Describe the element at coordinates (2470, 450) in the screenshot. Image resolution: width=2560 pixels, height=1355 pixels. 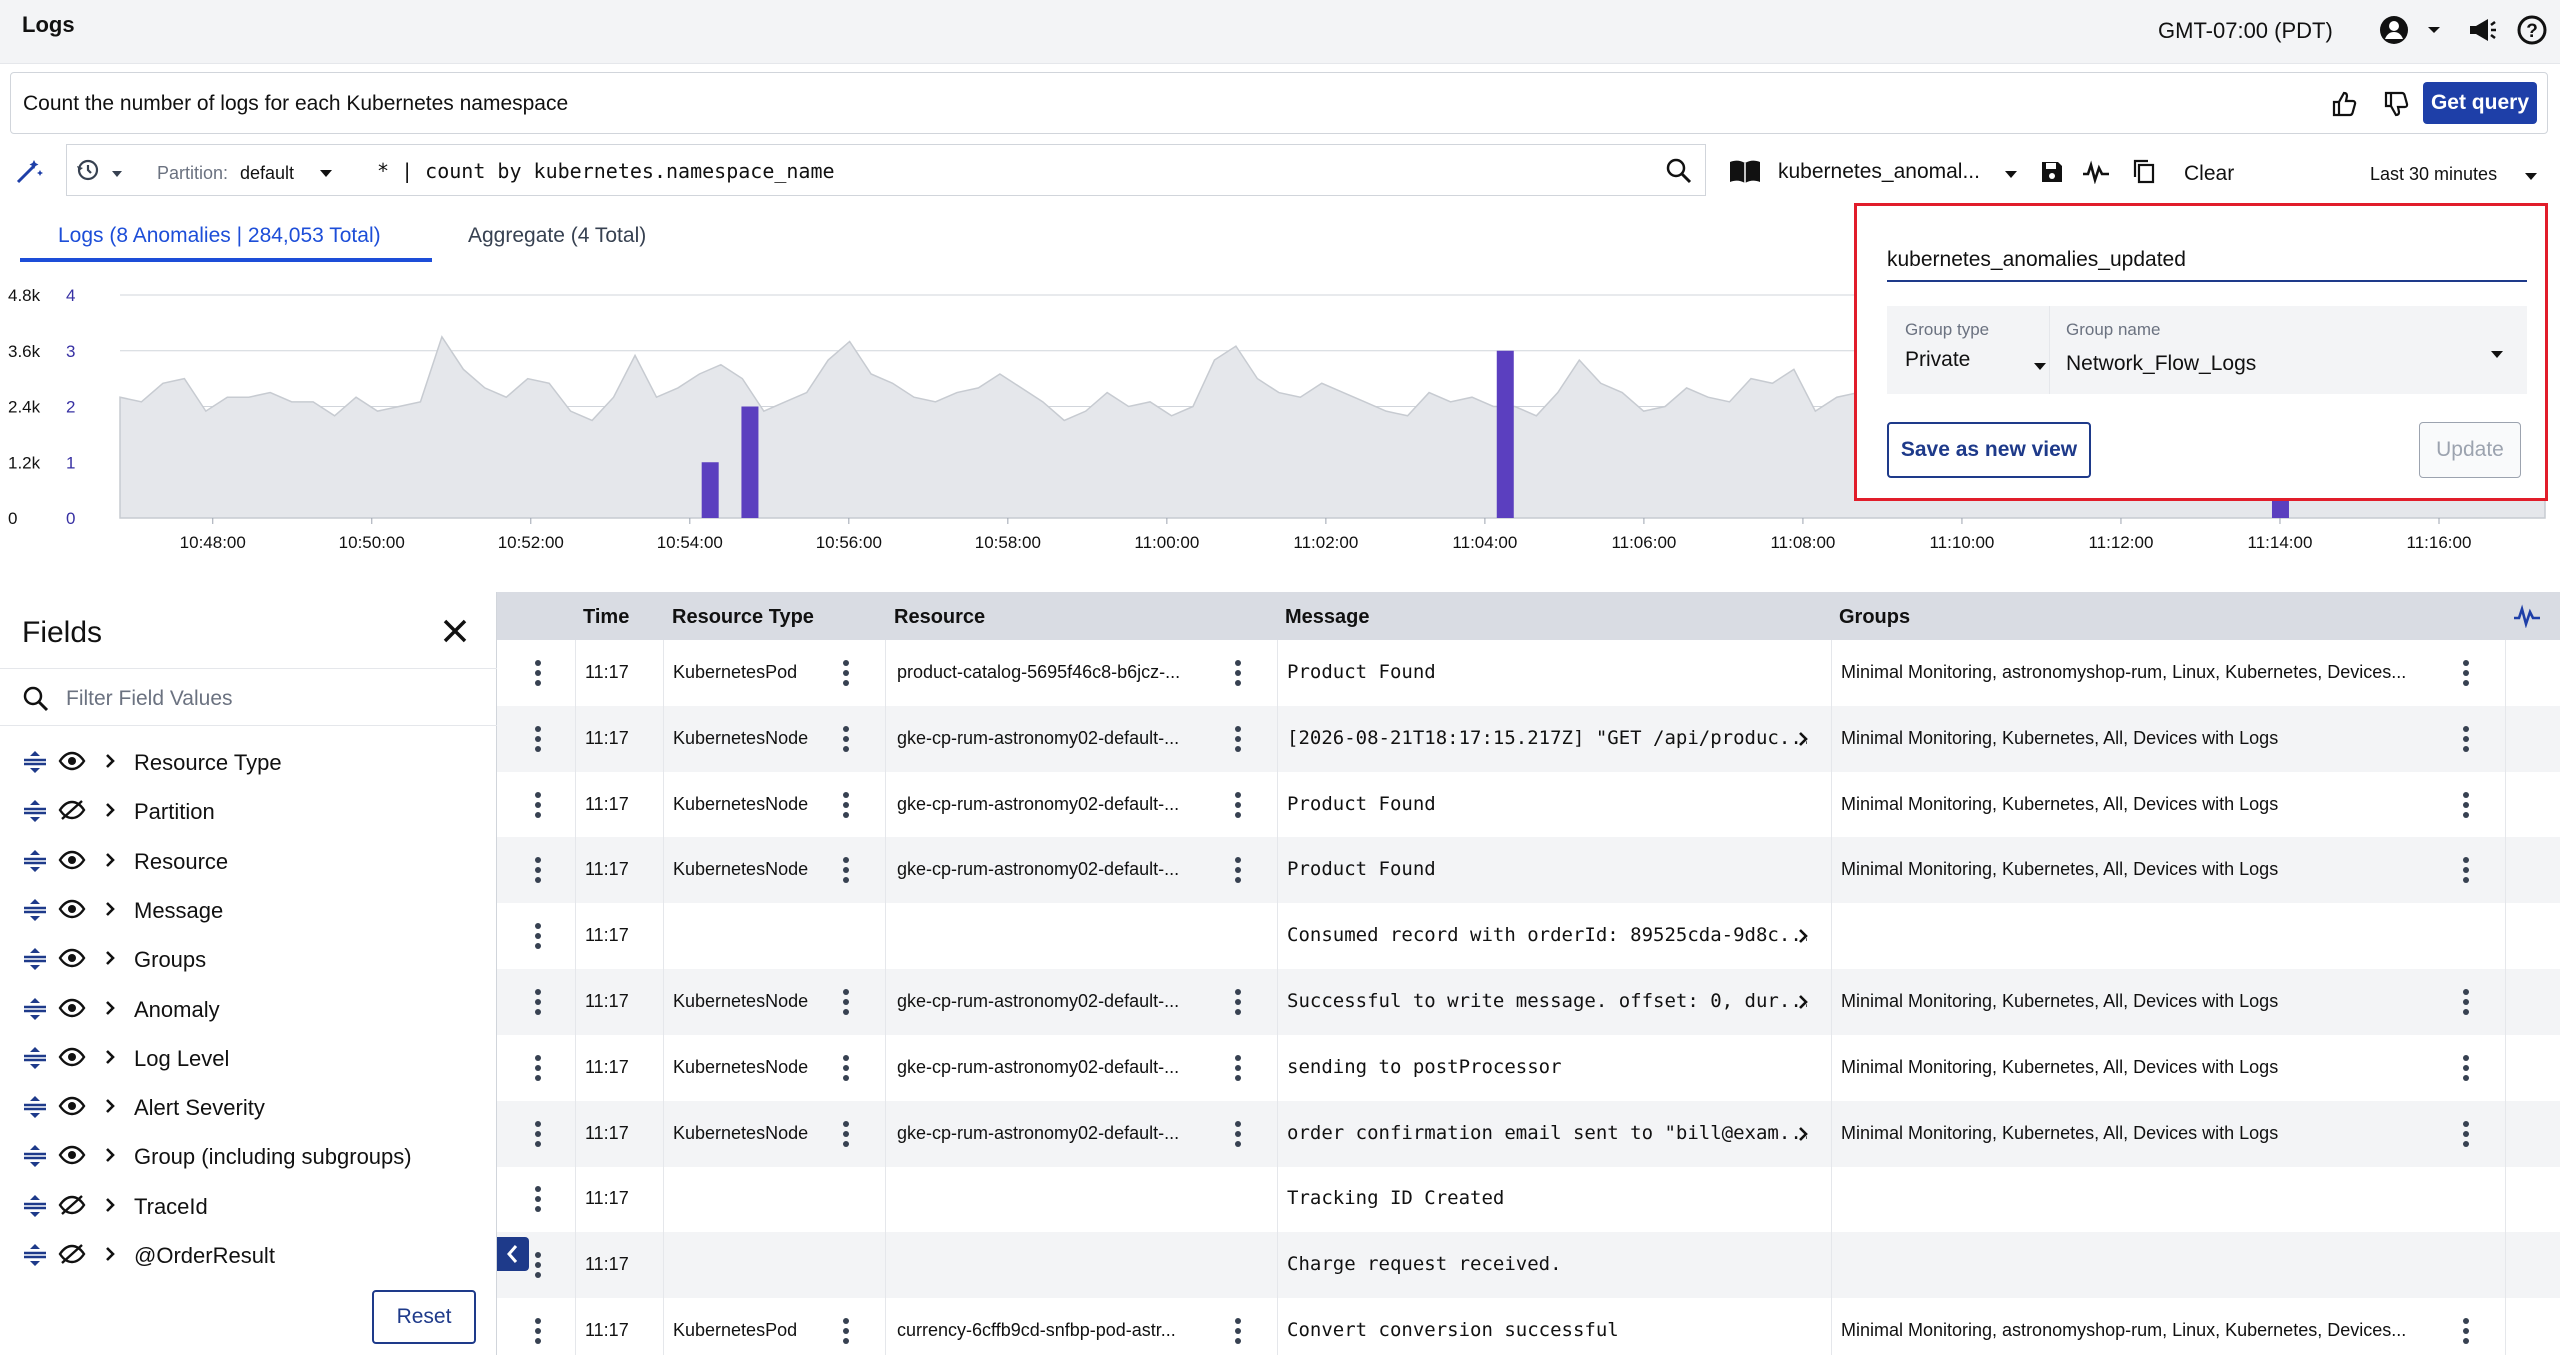
I see `update-button: Update` at that location.